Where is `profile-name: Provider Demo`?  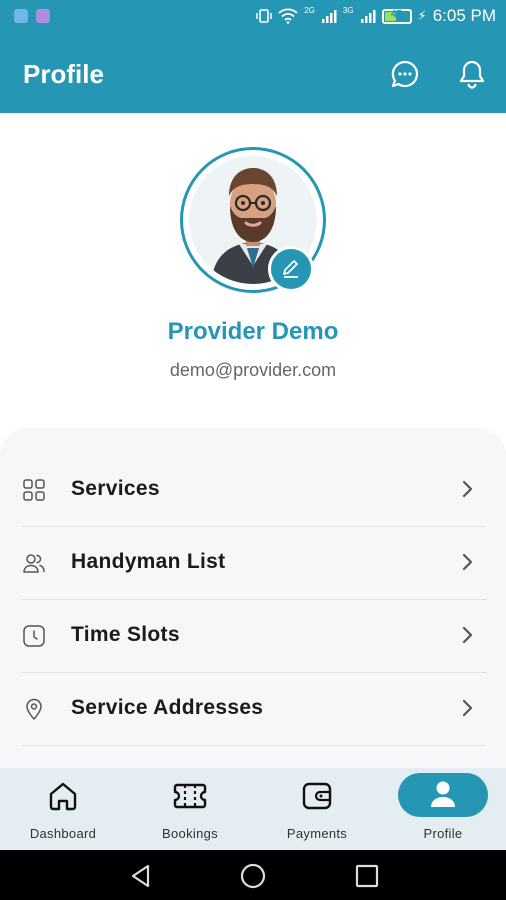
profile-name: Provider Demo is located at coordinates (253, 331).